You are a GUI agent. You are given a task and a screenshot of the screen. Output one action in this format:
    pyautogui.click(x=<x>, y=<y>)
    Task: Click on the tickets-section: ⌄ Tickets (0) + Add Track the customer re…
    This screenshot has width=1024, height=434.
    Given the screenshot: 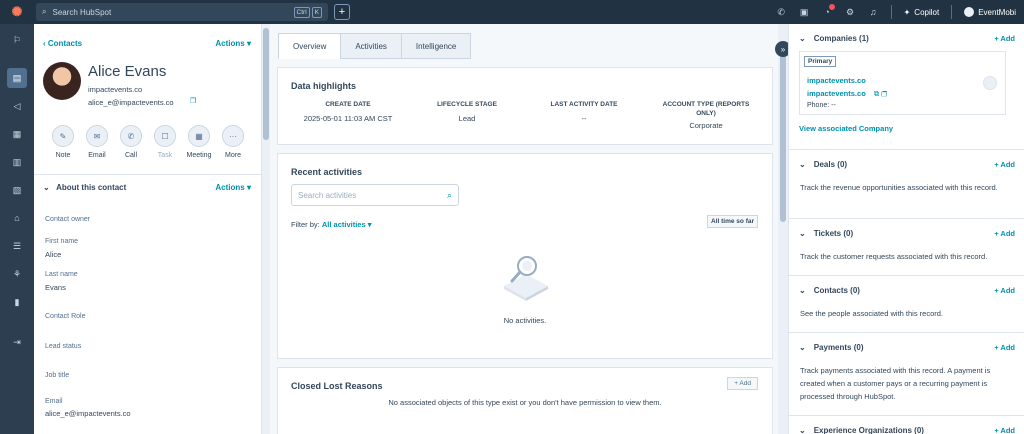 What is the action you would take?
    pyautogui.click(x=906, y=247)
    